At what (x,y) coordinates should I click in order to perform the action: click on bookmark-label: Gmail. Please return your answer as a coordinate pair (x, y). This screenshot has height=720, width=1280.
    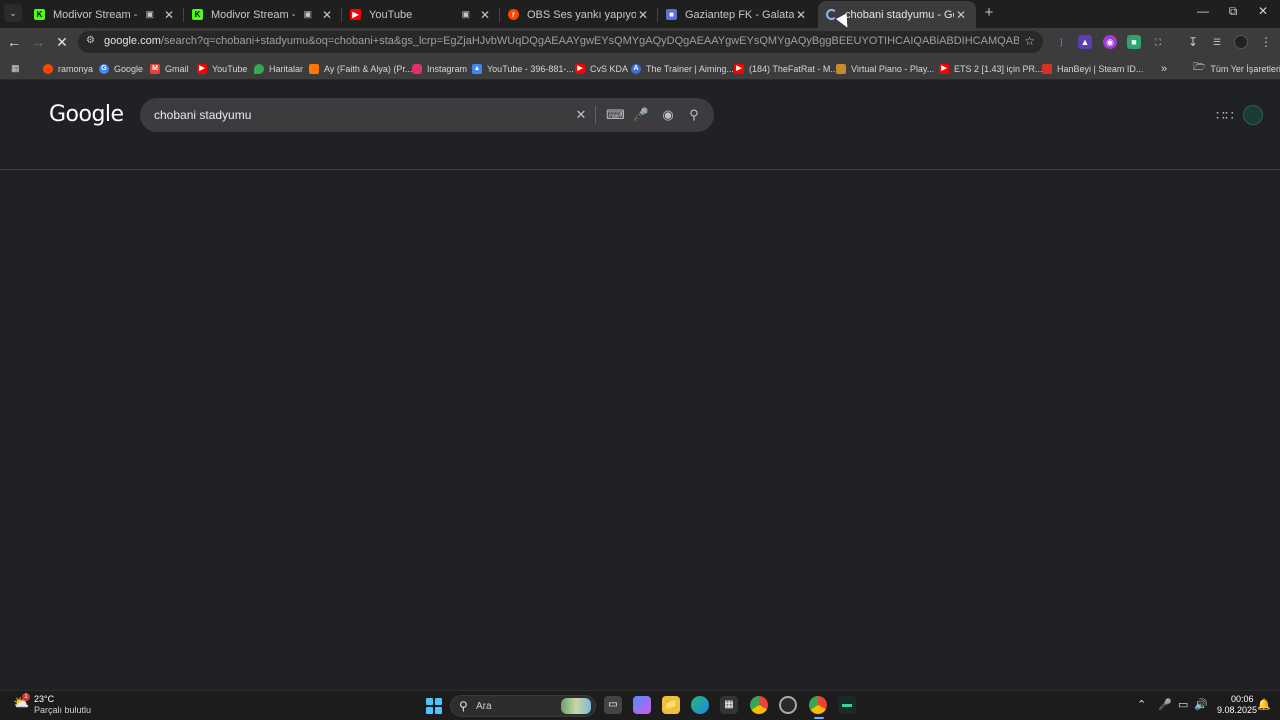
    Looking at the image, I should click on (177, 68).